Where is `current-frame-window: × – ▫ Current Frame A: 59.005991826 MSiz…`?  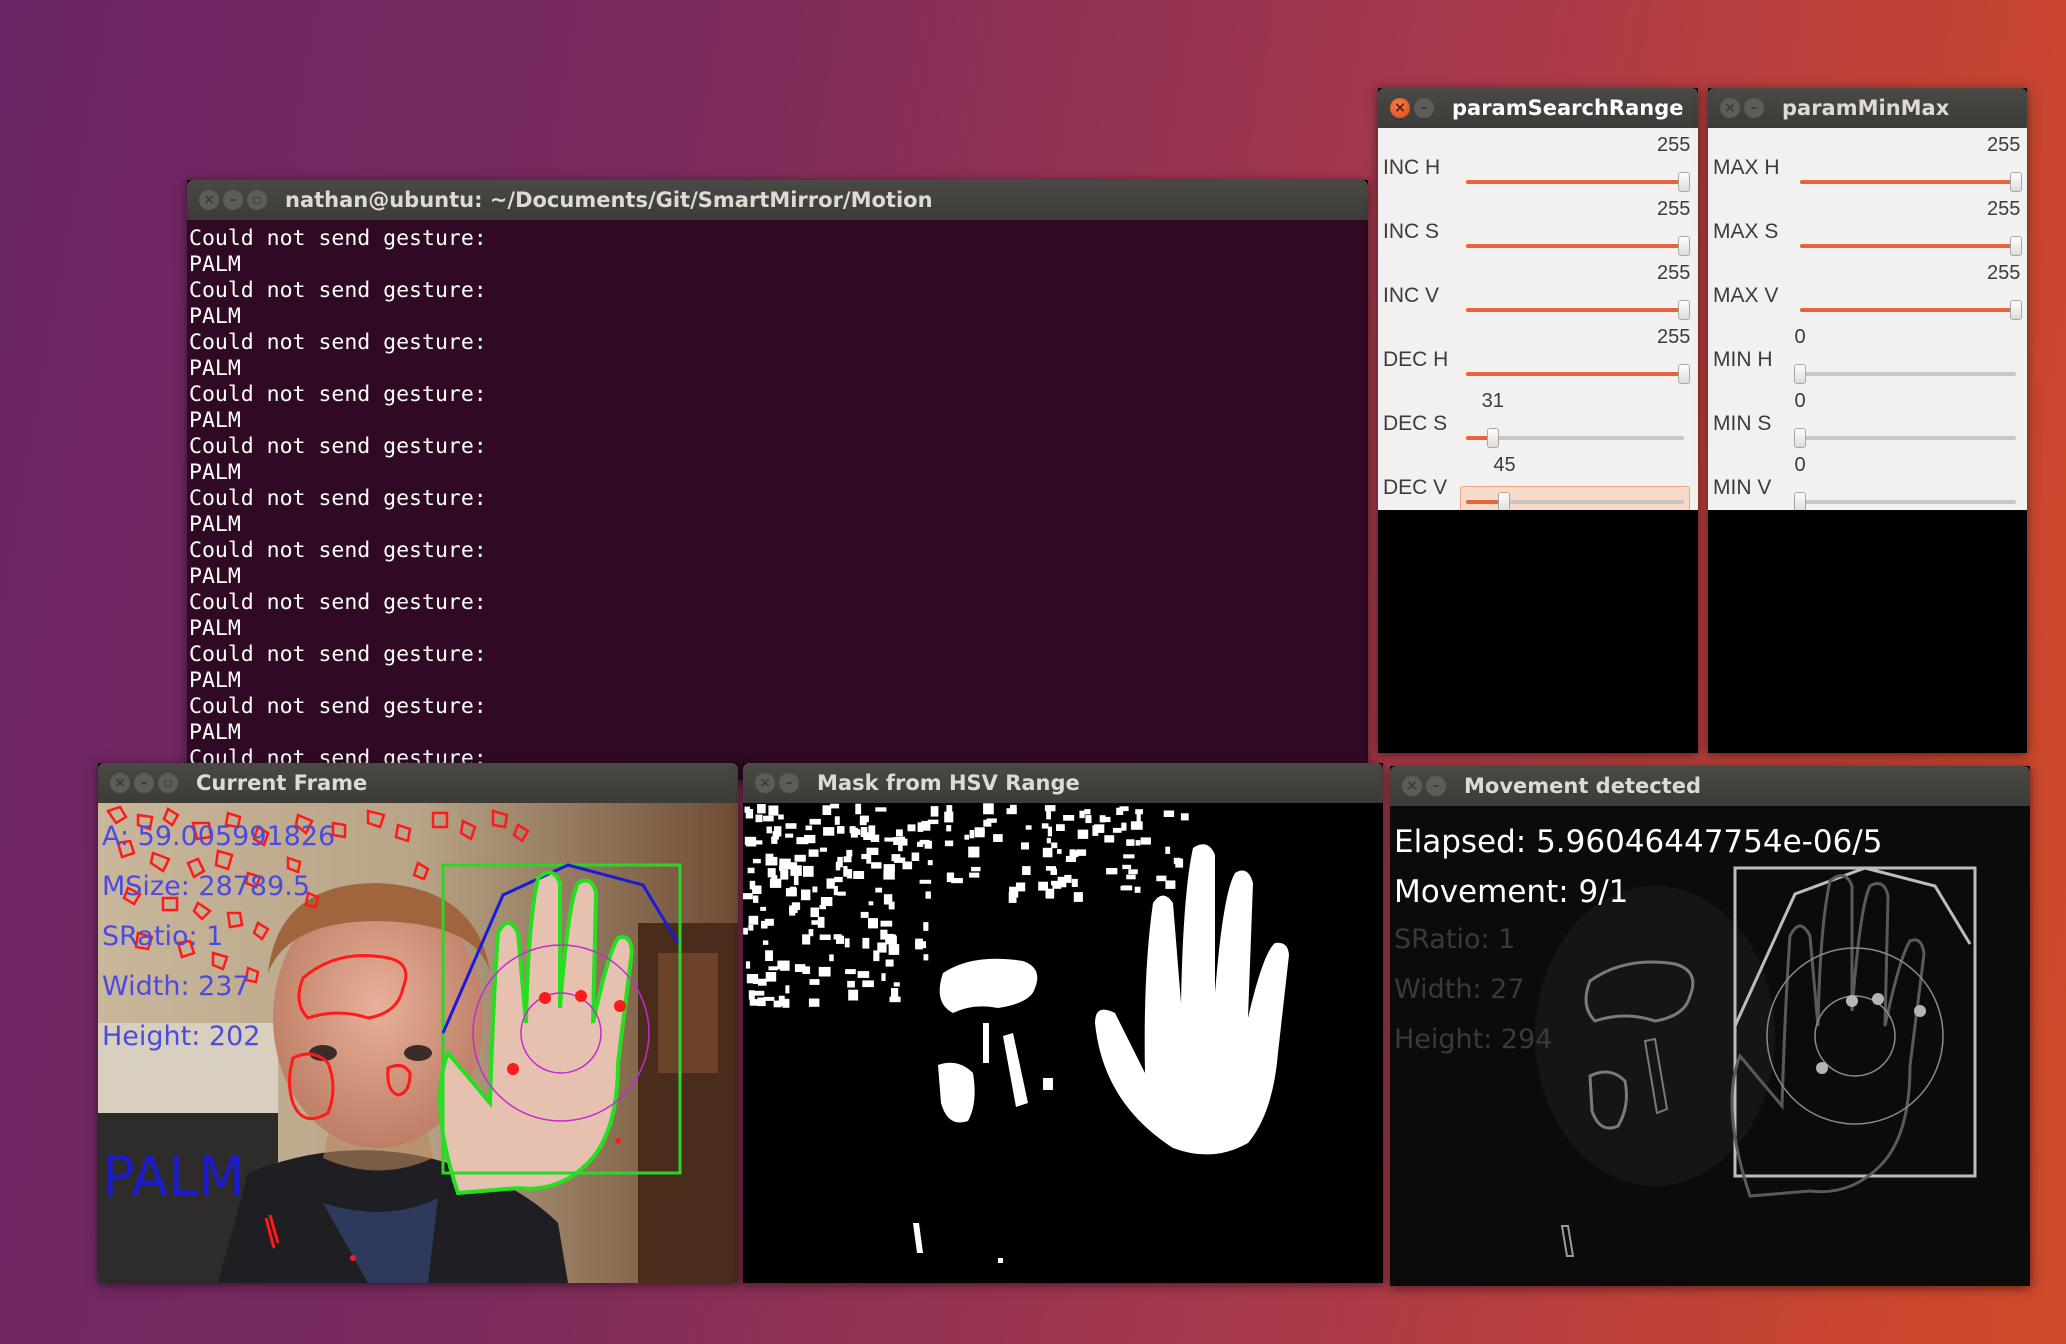 current-frame-window: × – ▫ Current Frame A: 59.005991826 MSiz… is located at coordinates (418, 1023).